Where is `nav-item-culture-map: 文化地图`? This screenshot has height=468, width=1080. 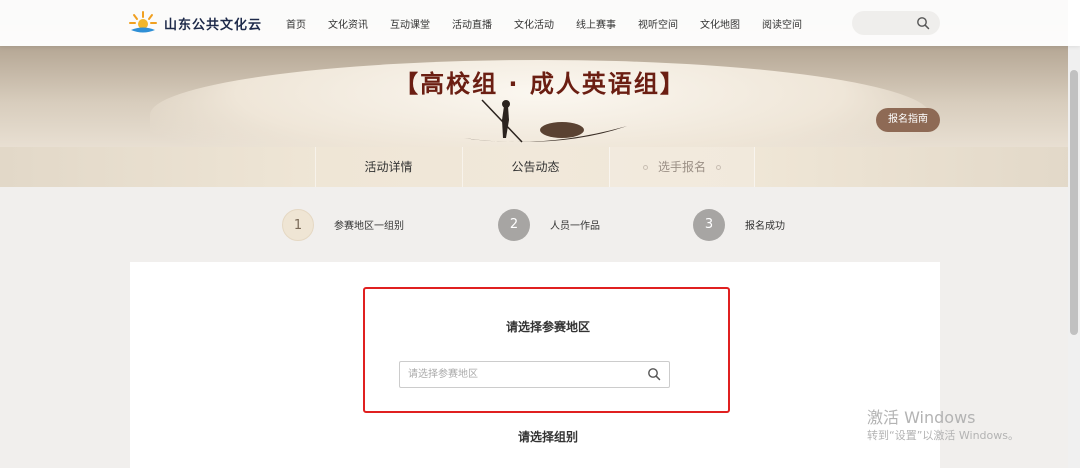 nav-item-culture-map: 文化地图 is located at coordinates (720, 23).